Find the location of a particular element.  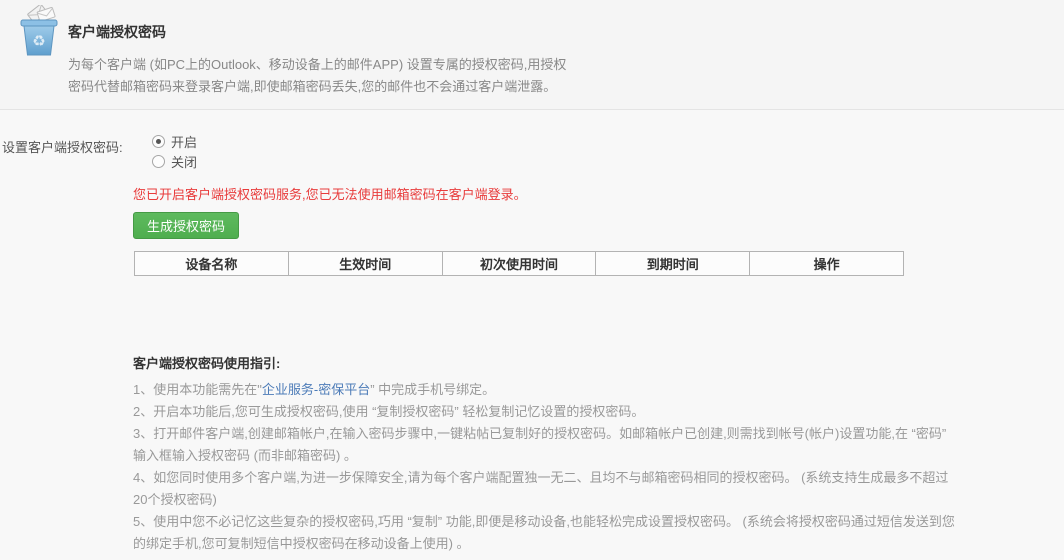

column-header-expire-time: 到期时间 is located at coordinates (673, 263).